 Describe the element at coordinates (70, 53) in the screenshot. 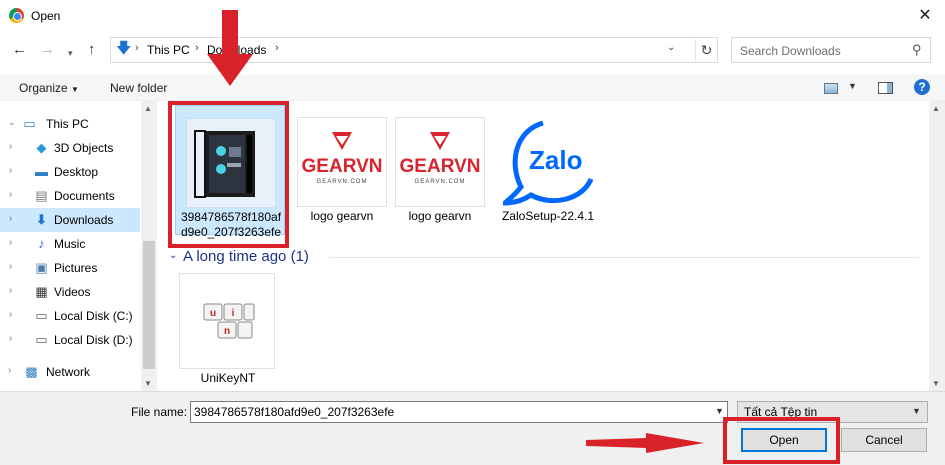

I see `recent-locations-chevron-icon: ▾` at that location.